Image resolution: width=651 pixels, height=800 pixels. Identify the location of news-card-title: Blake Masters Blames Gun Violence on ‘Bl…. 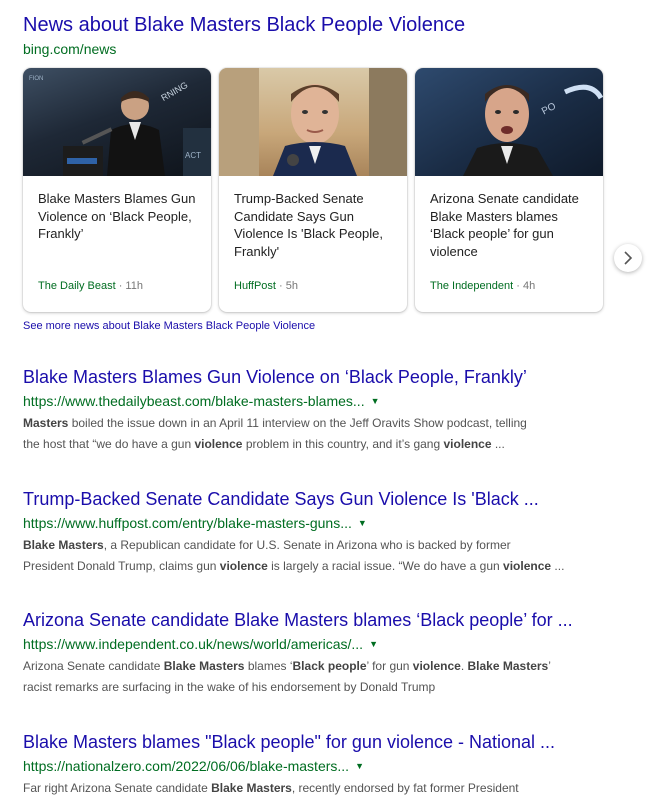
(118, 216).